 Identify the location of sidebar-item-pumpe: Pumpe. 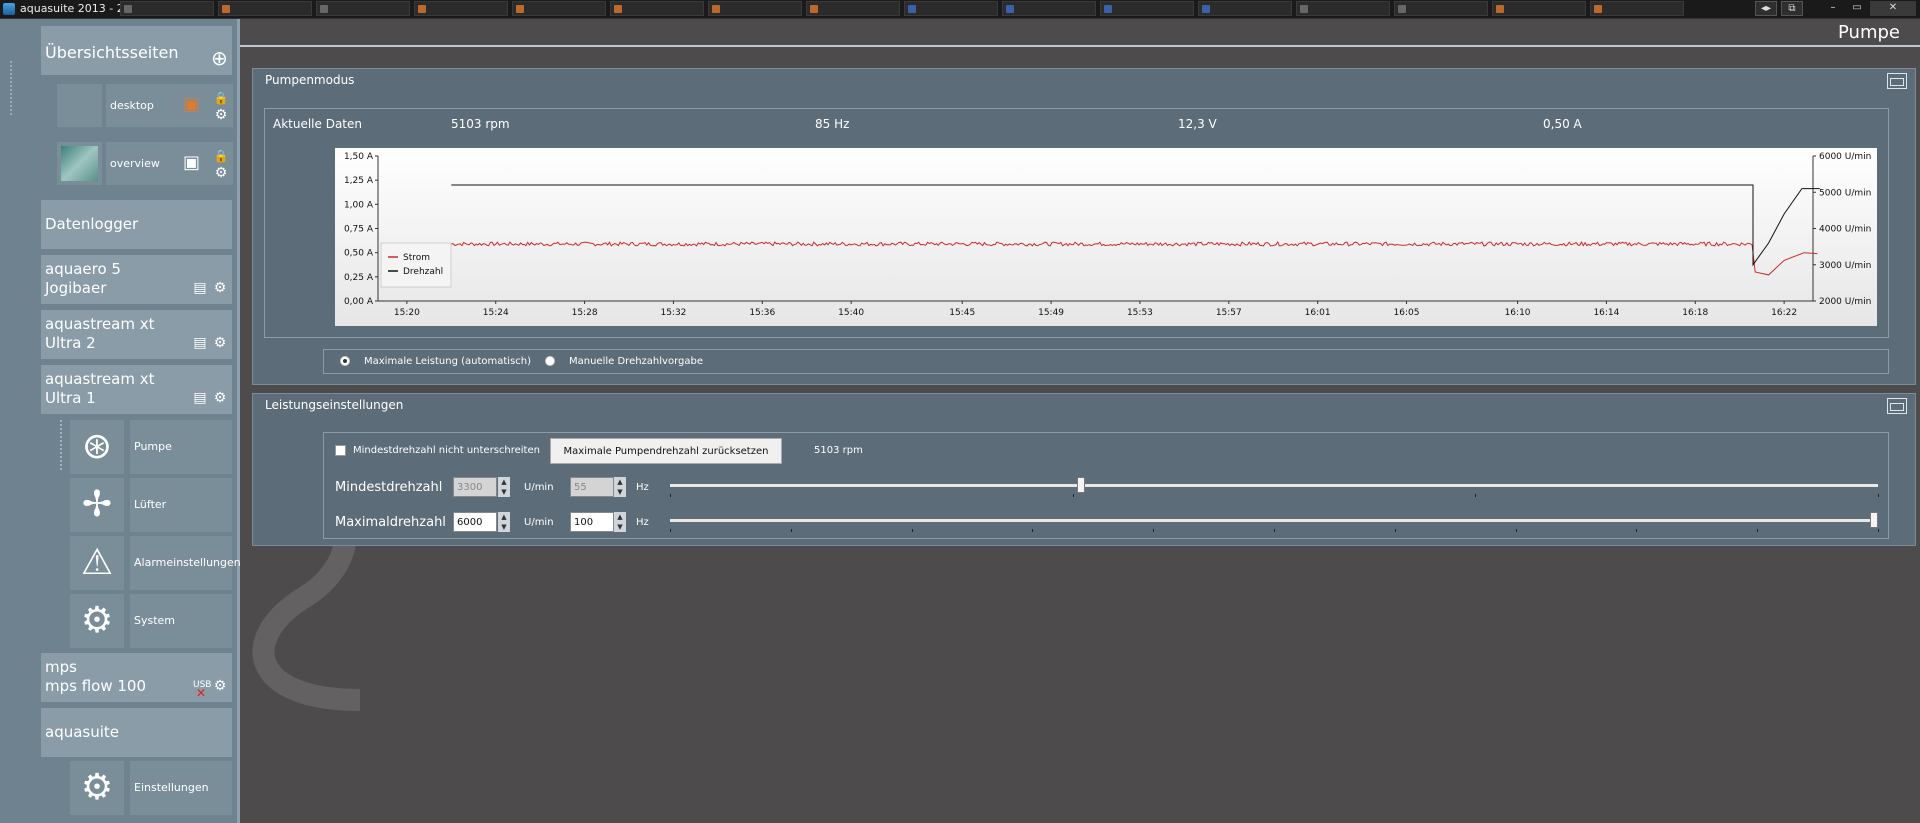
(181, 447).